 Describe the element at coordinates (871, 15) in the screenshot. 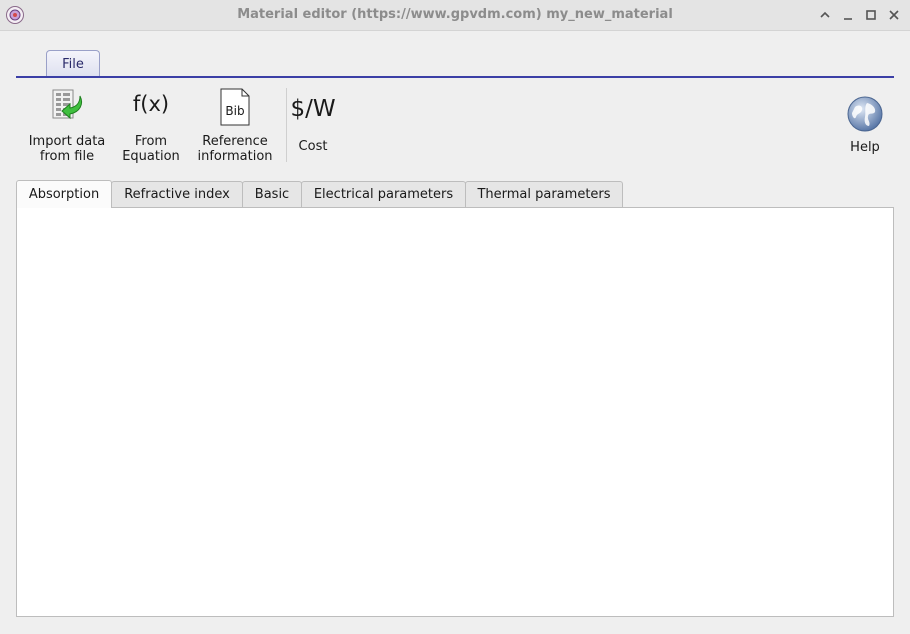

I see `maximize-icon` at that location.